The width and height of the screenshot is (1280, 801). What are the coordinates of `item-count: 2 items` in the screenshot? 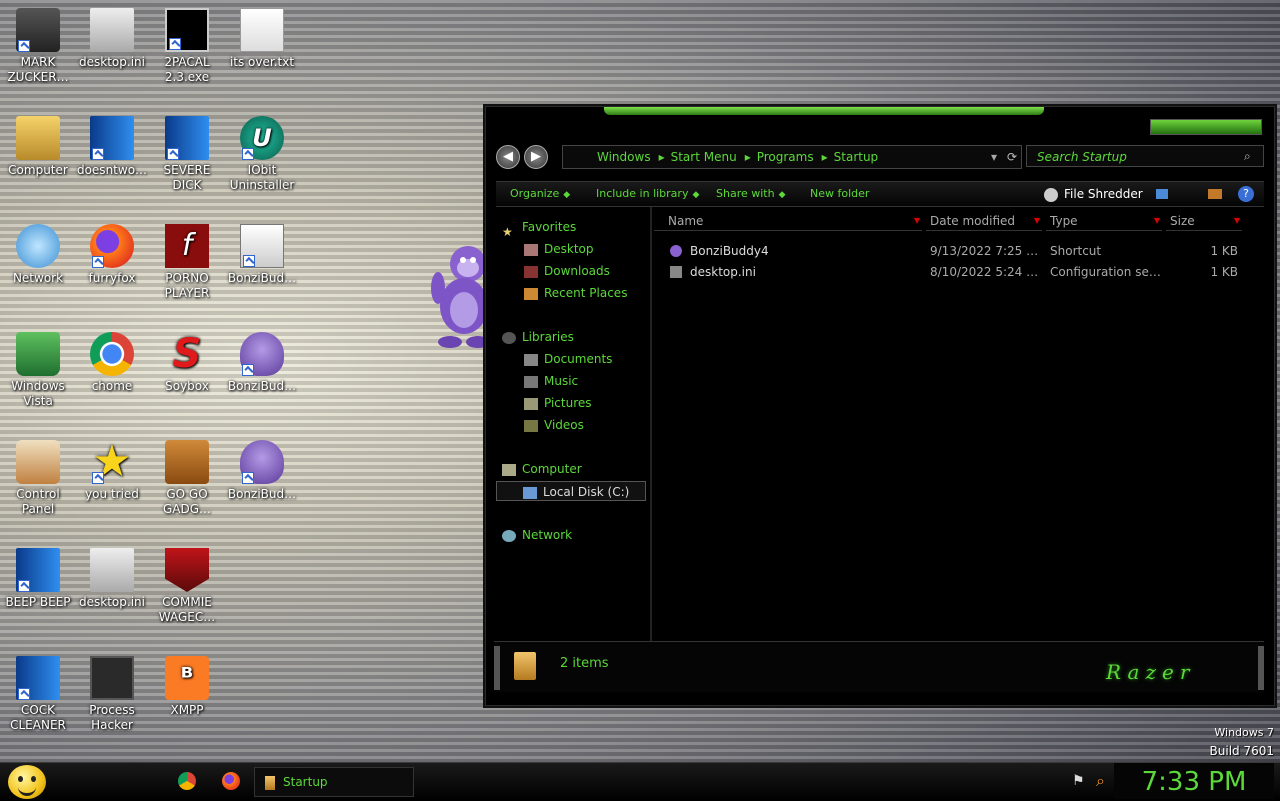 It's located at (584, 663).